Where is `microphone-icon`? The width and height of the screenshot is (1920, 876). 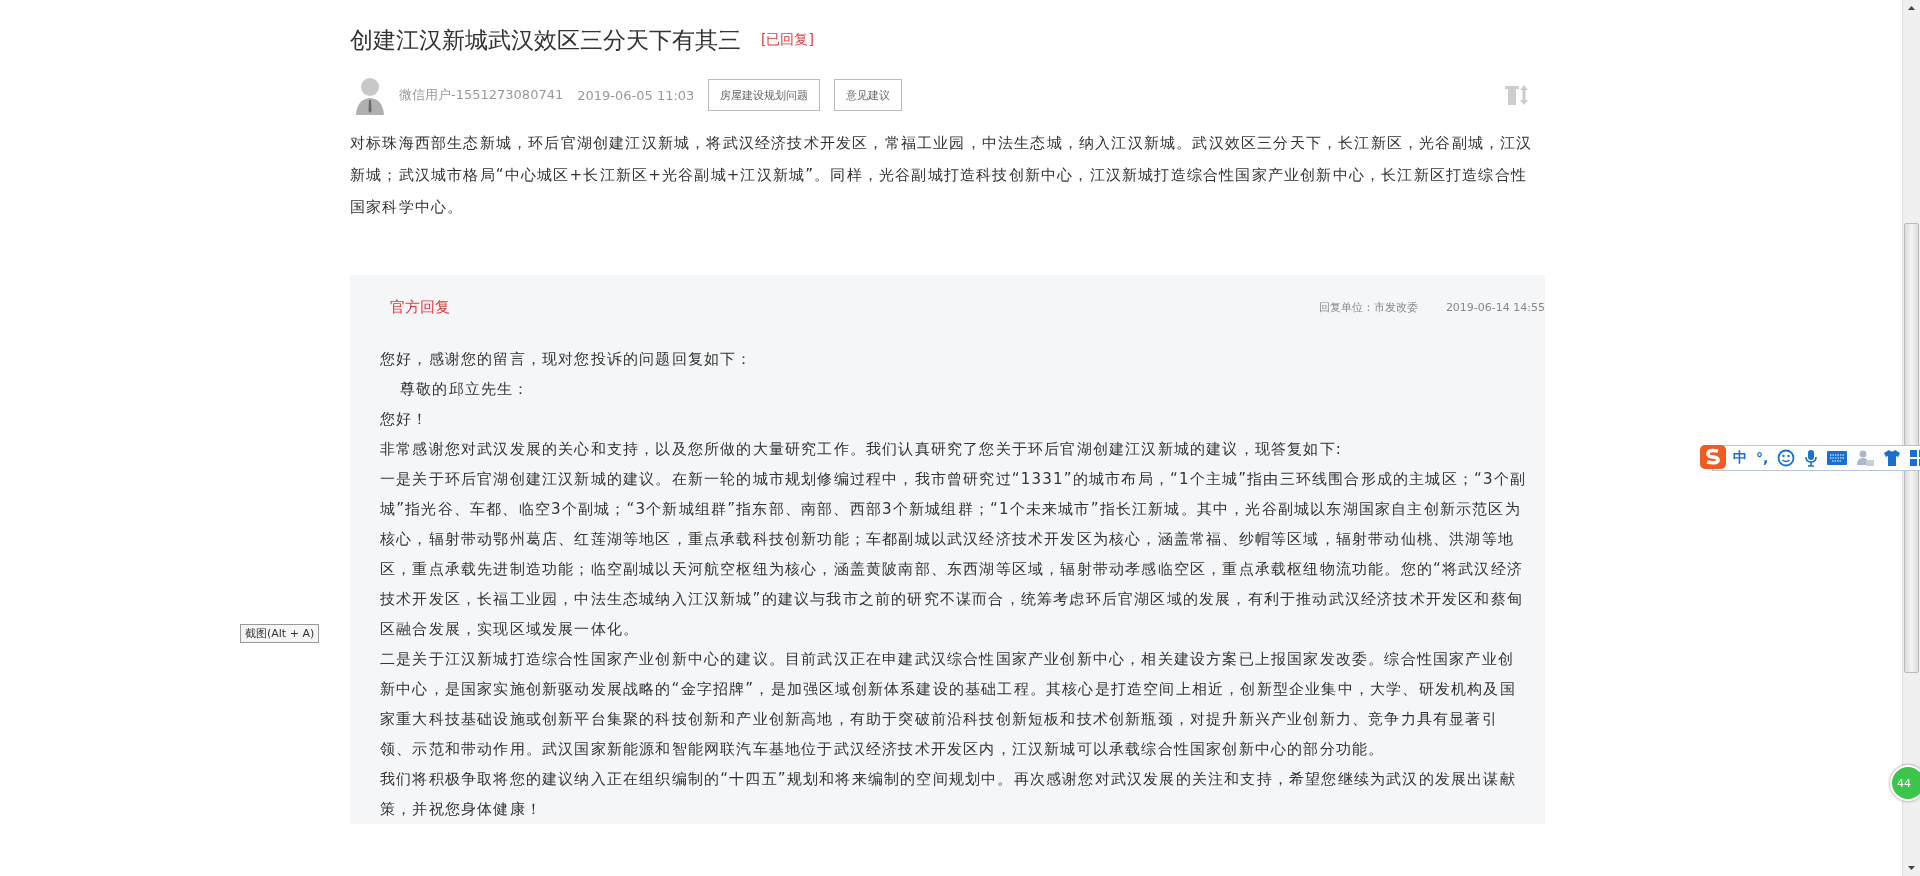
microphone-icon is located at coordinates (1811, 458).